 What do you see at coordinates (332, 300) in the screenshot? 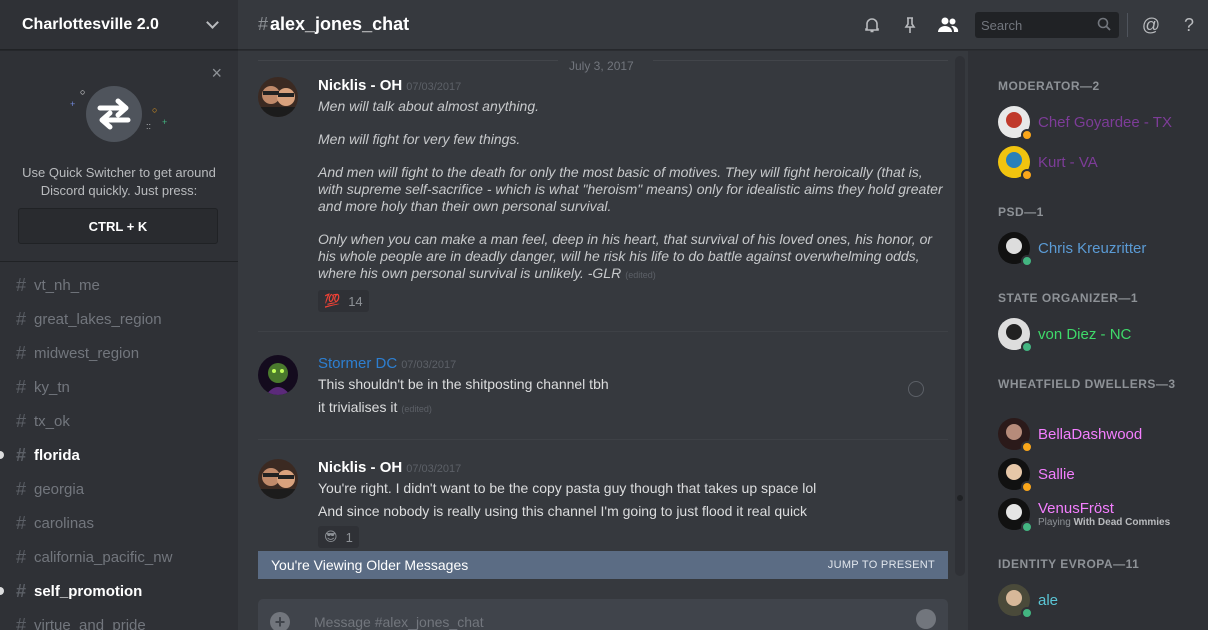
I see `hundred-points-icon: 💯` at bounding box center [332, 300].